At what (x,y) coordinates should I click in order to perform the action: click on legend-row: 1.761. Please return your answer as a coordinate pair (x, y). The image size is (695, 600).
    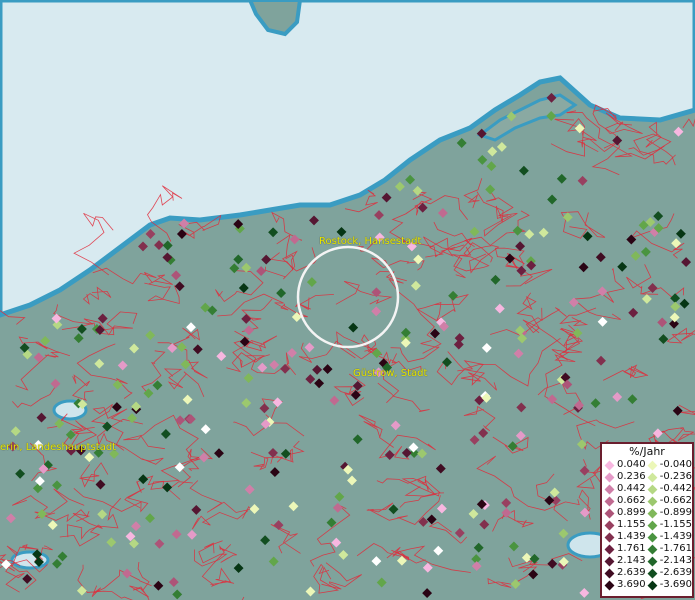
    Looking at the image, I should click on (625, 549).